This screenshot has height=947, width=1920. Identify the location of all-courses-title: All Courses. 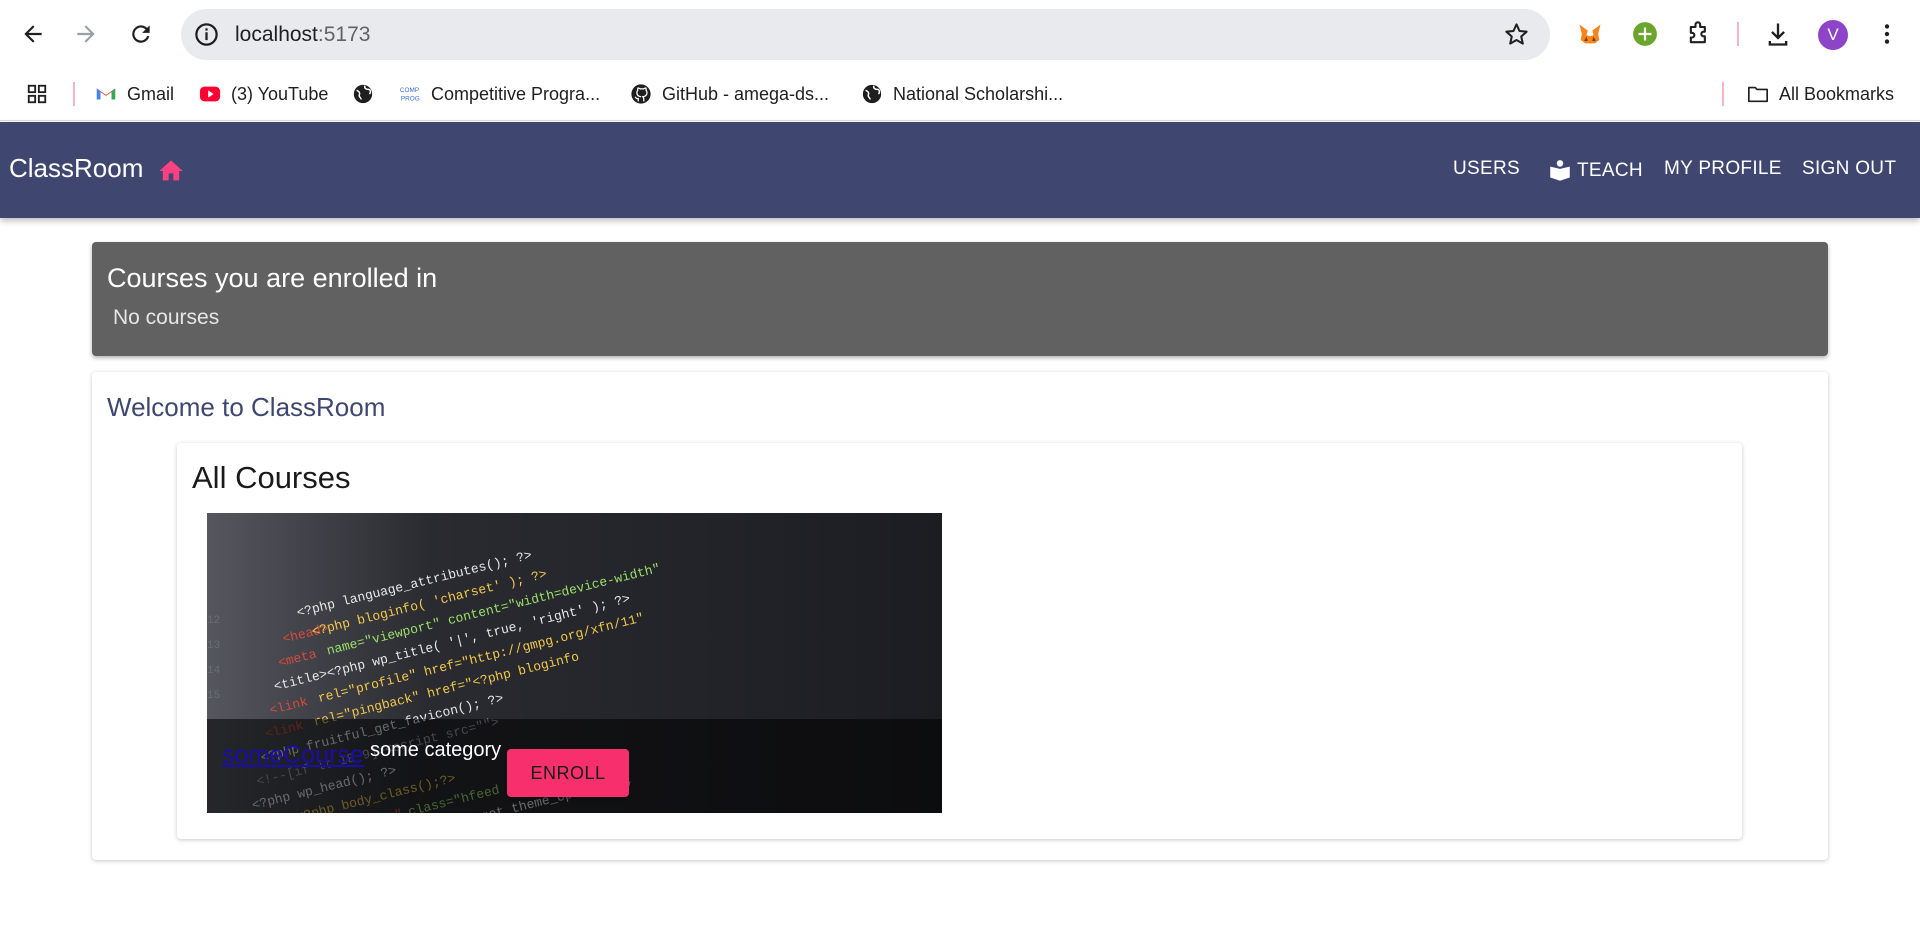
(271, 477).